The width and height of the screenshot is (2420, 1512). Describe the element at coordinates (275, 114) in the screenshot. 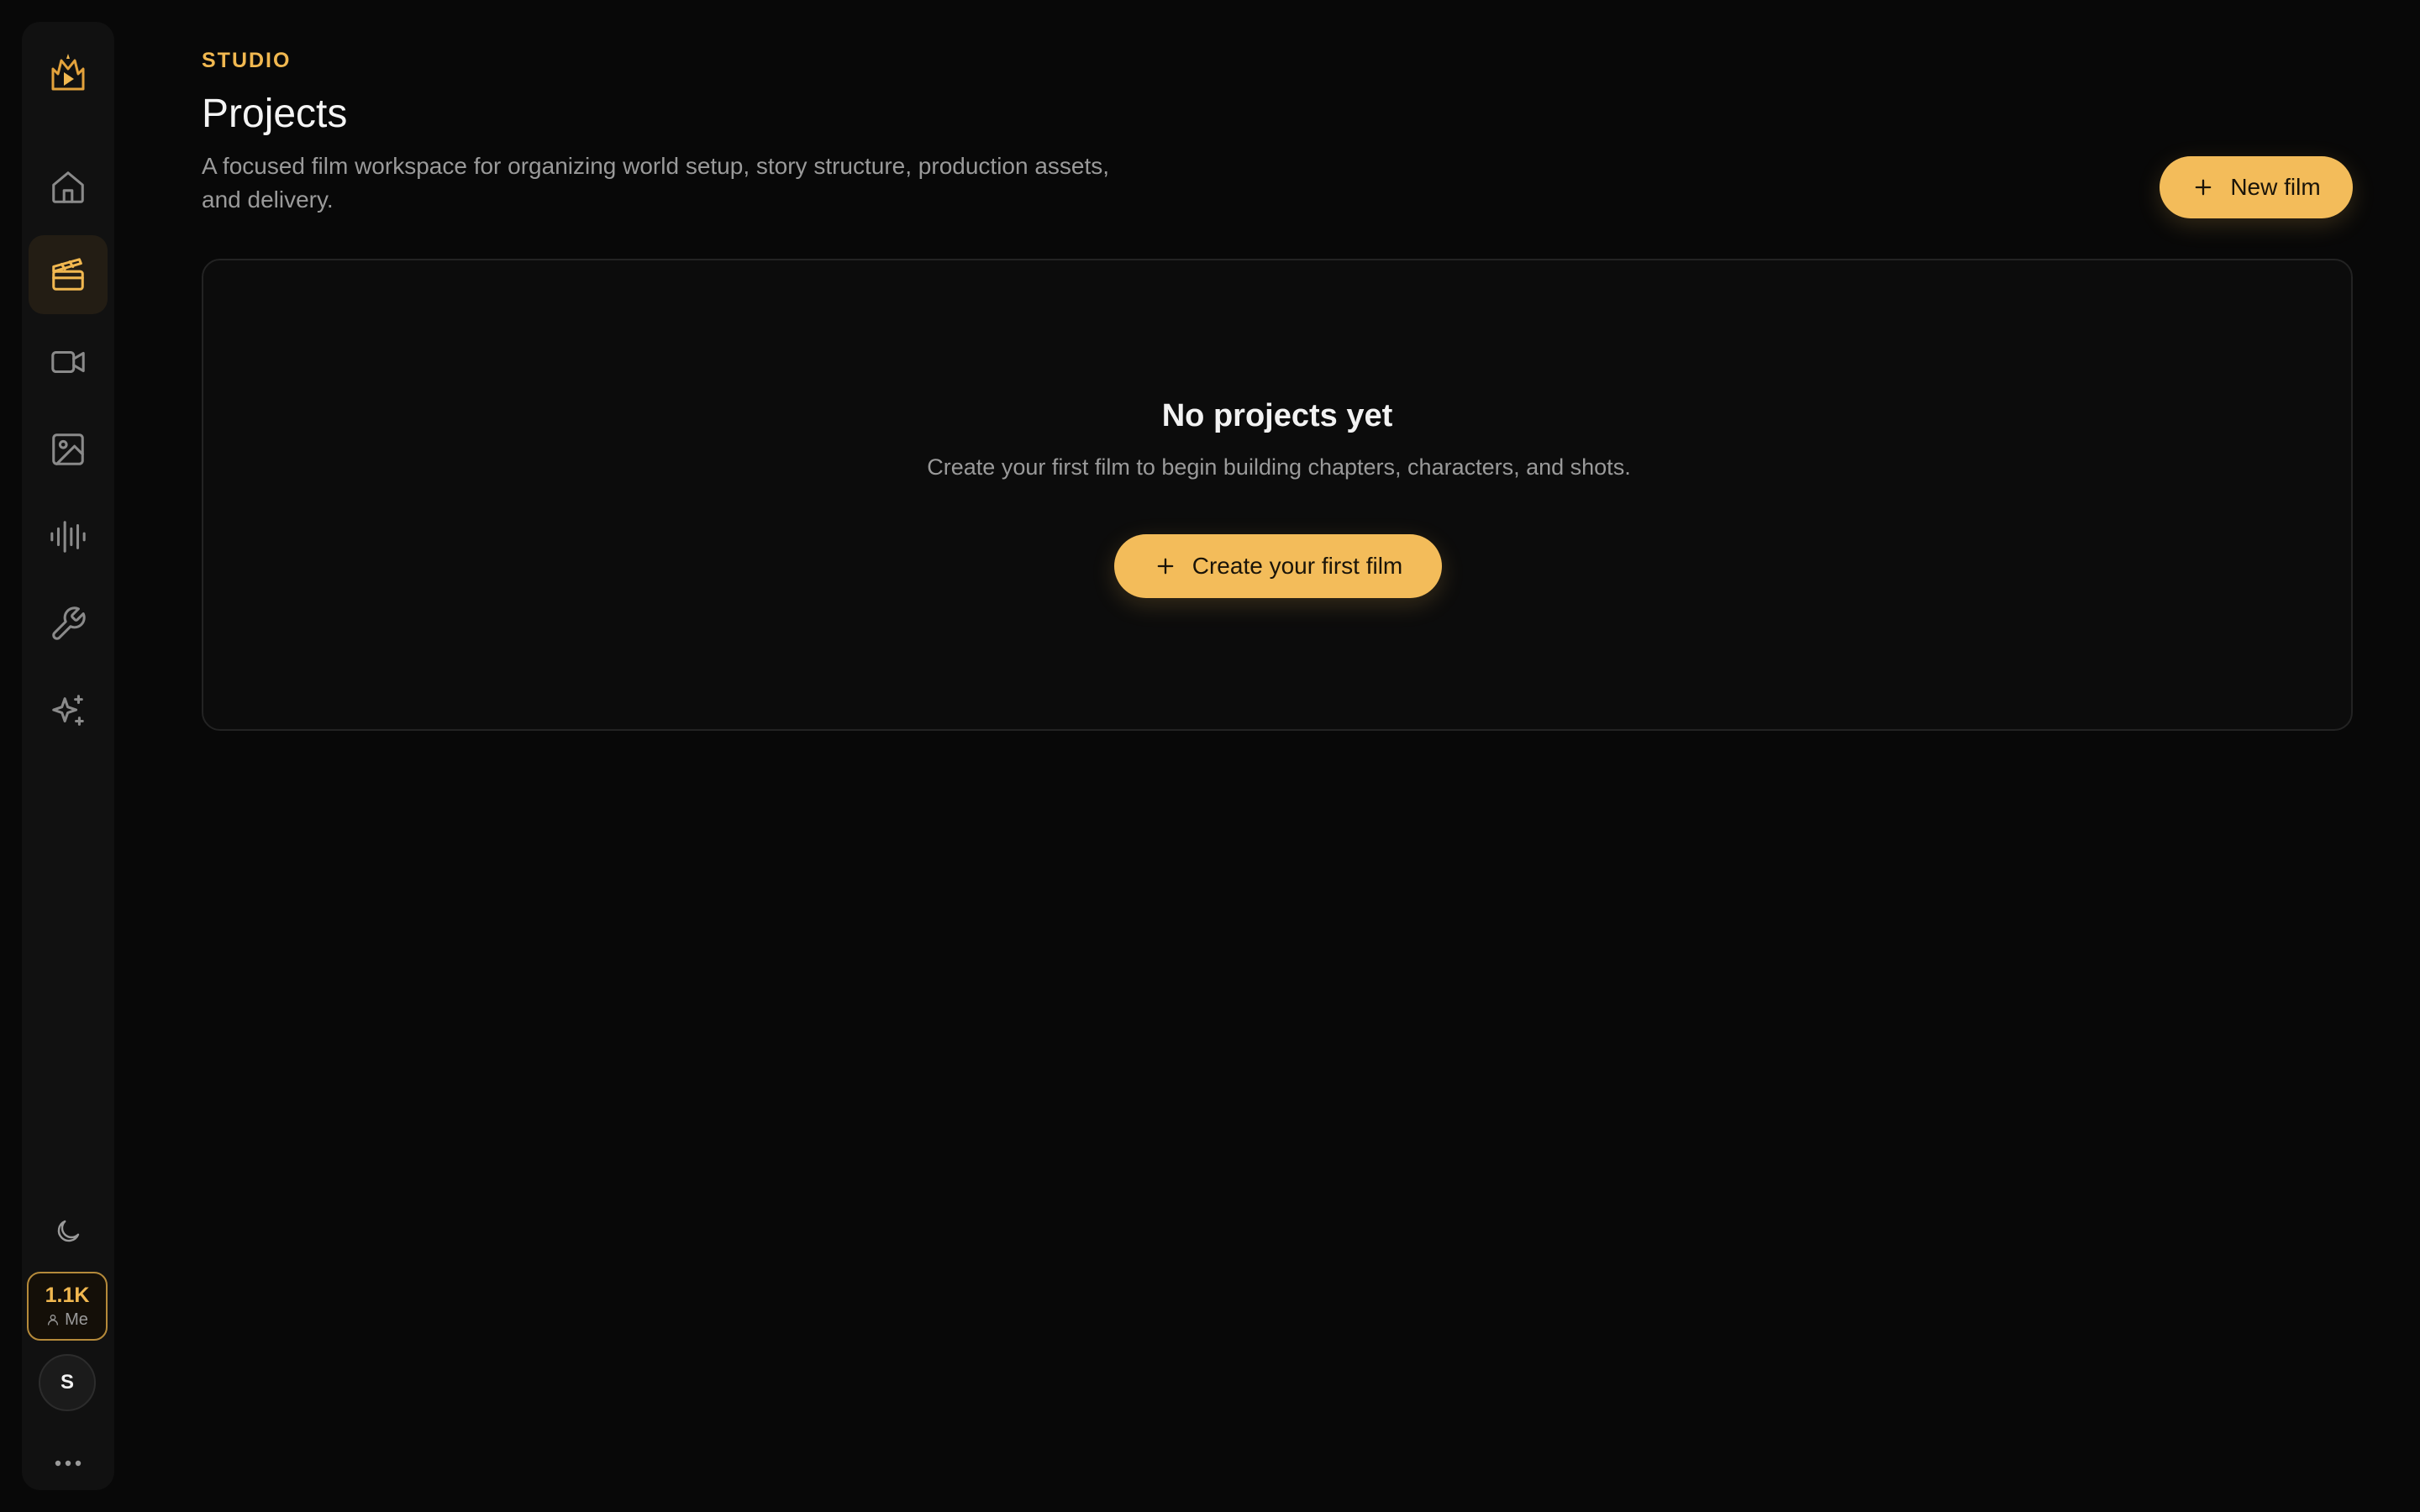

I see `page-title: Projects` at that location.